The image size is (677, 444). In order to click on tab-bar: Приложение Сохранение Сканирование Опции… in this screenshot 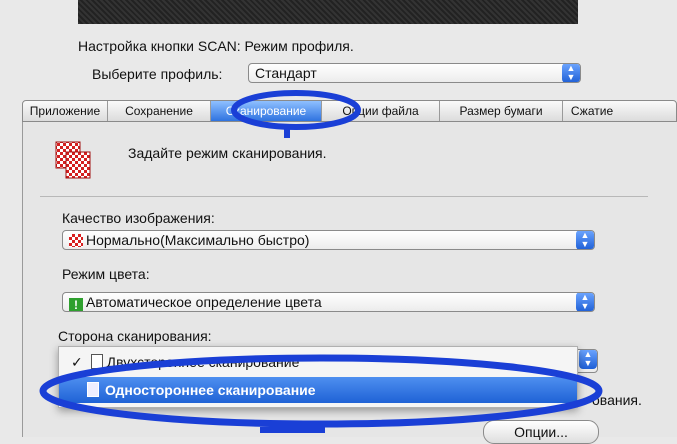, I will do `click(349, 111)`.